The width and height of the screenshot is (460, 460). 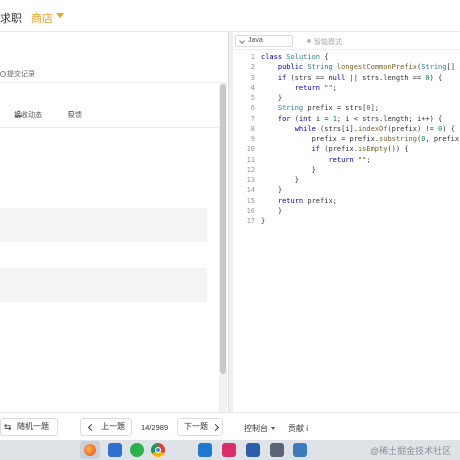 I want to click on line-number: 4, so click(x=252, y=87).